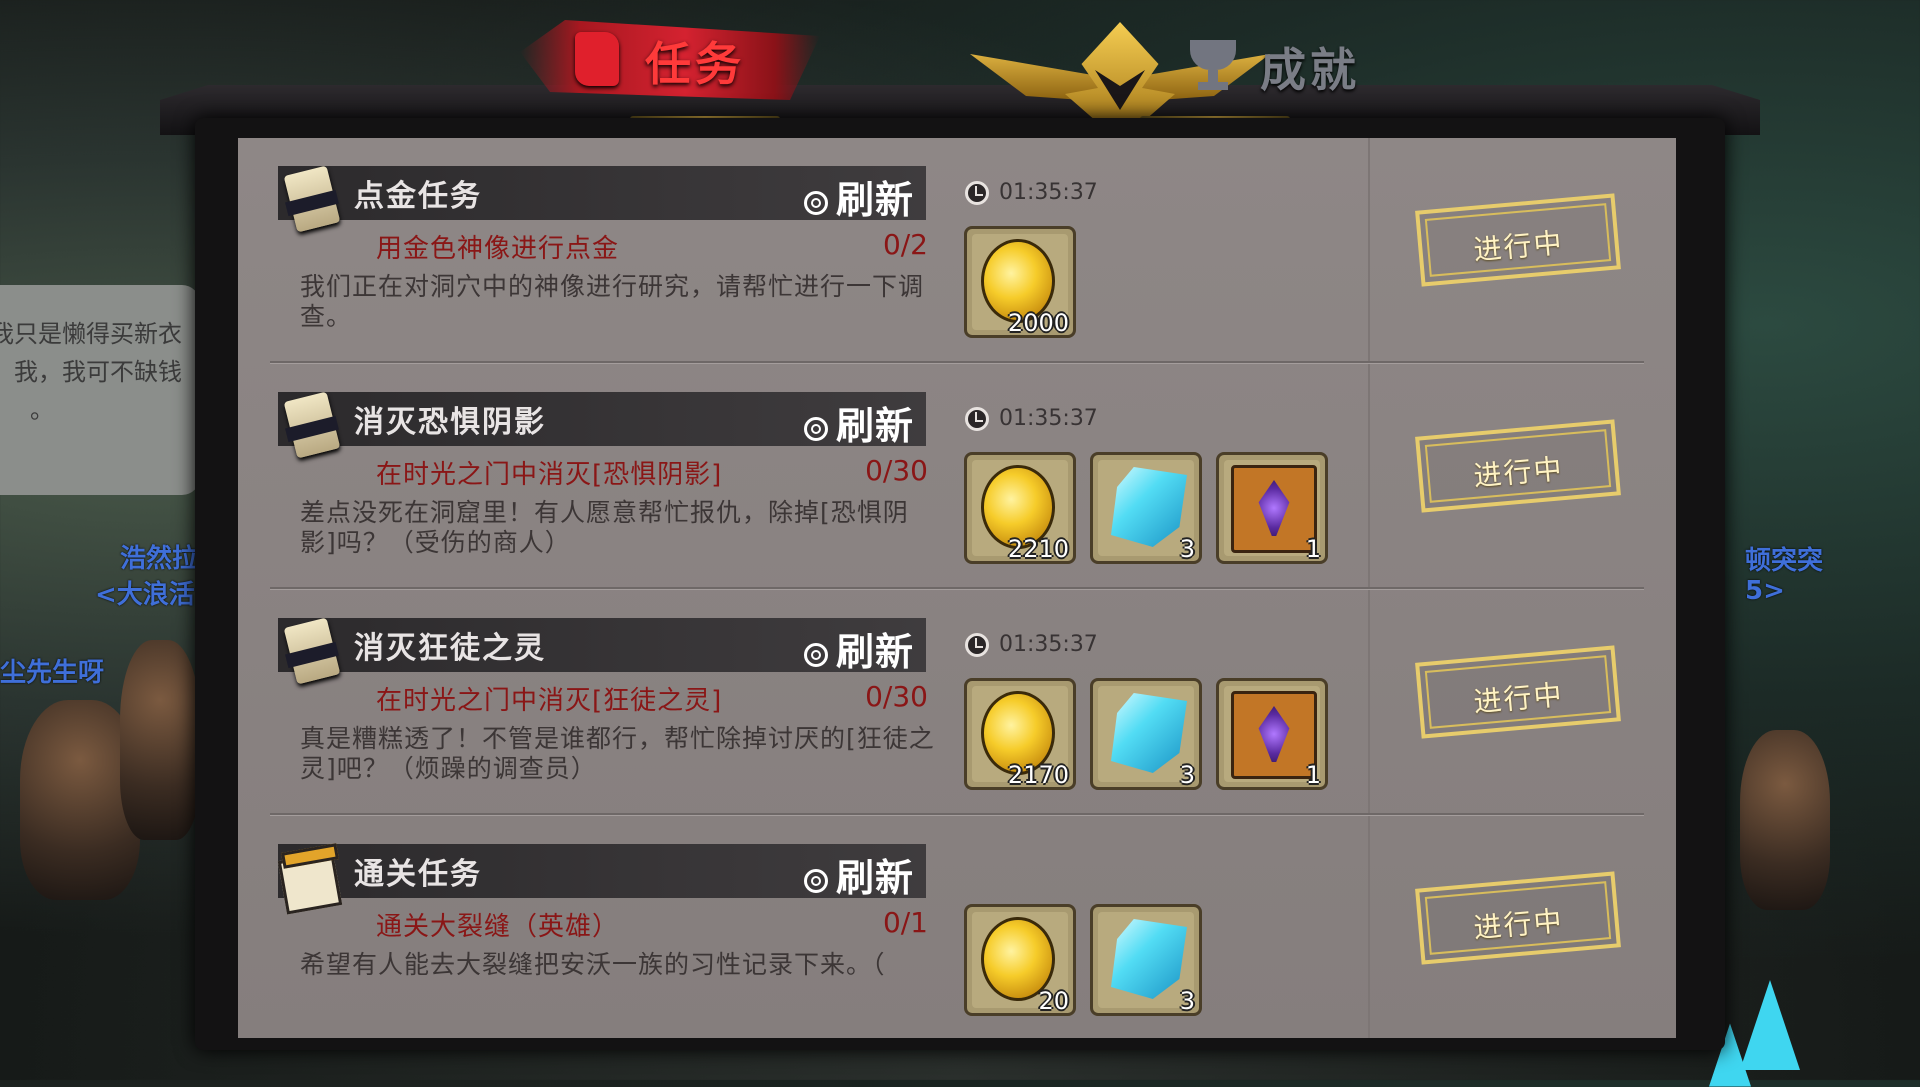 This screenshot has width=1920, height=1087. I want to click on tab-achievements: 成就, so click(1310, 67).